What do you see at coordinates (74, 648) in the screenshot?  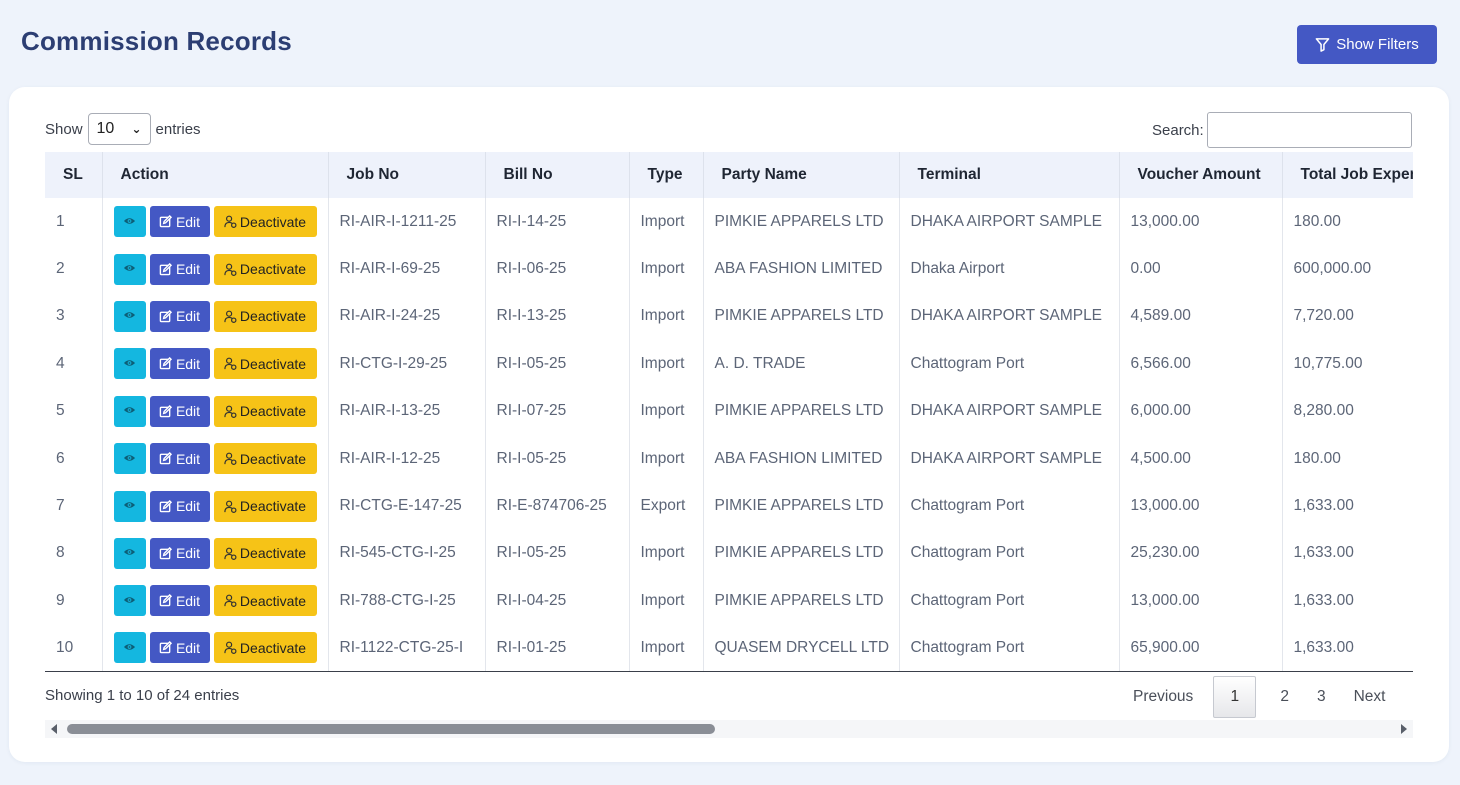 I see `sl-cell: 10` at bounding box center [74, 648].